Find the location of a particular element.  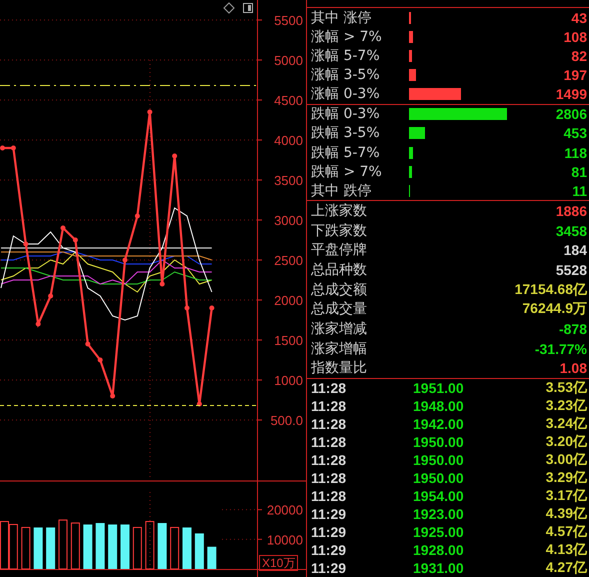

axis-label: 4500 is located at coordinates (288, 100).